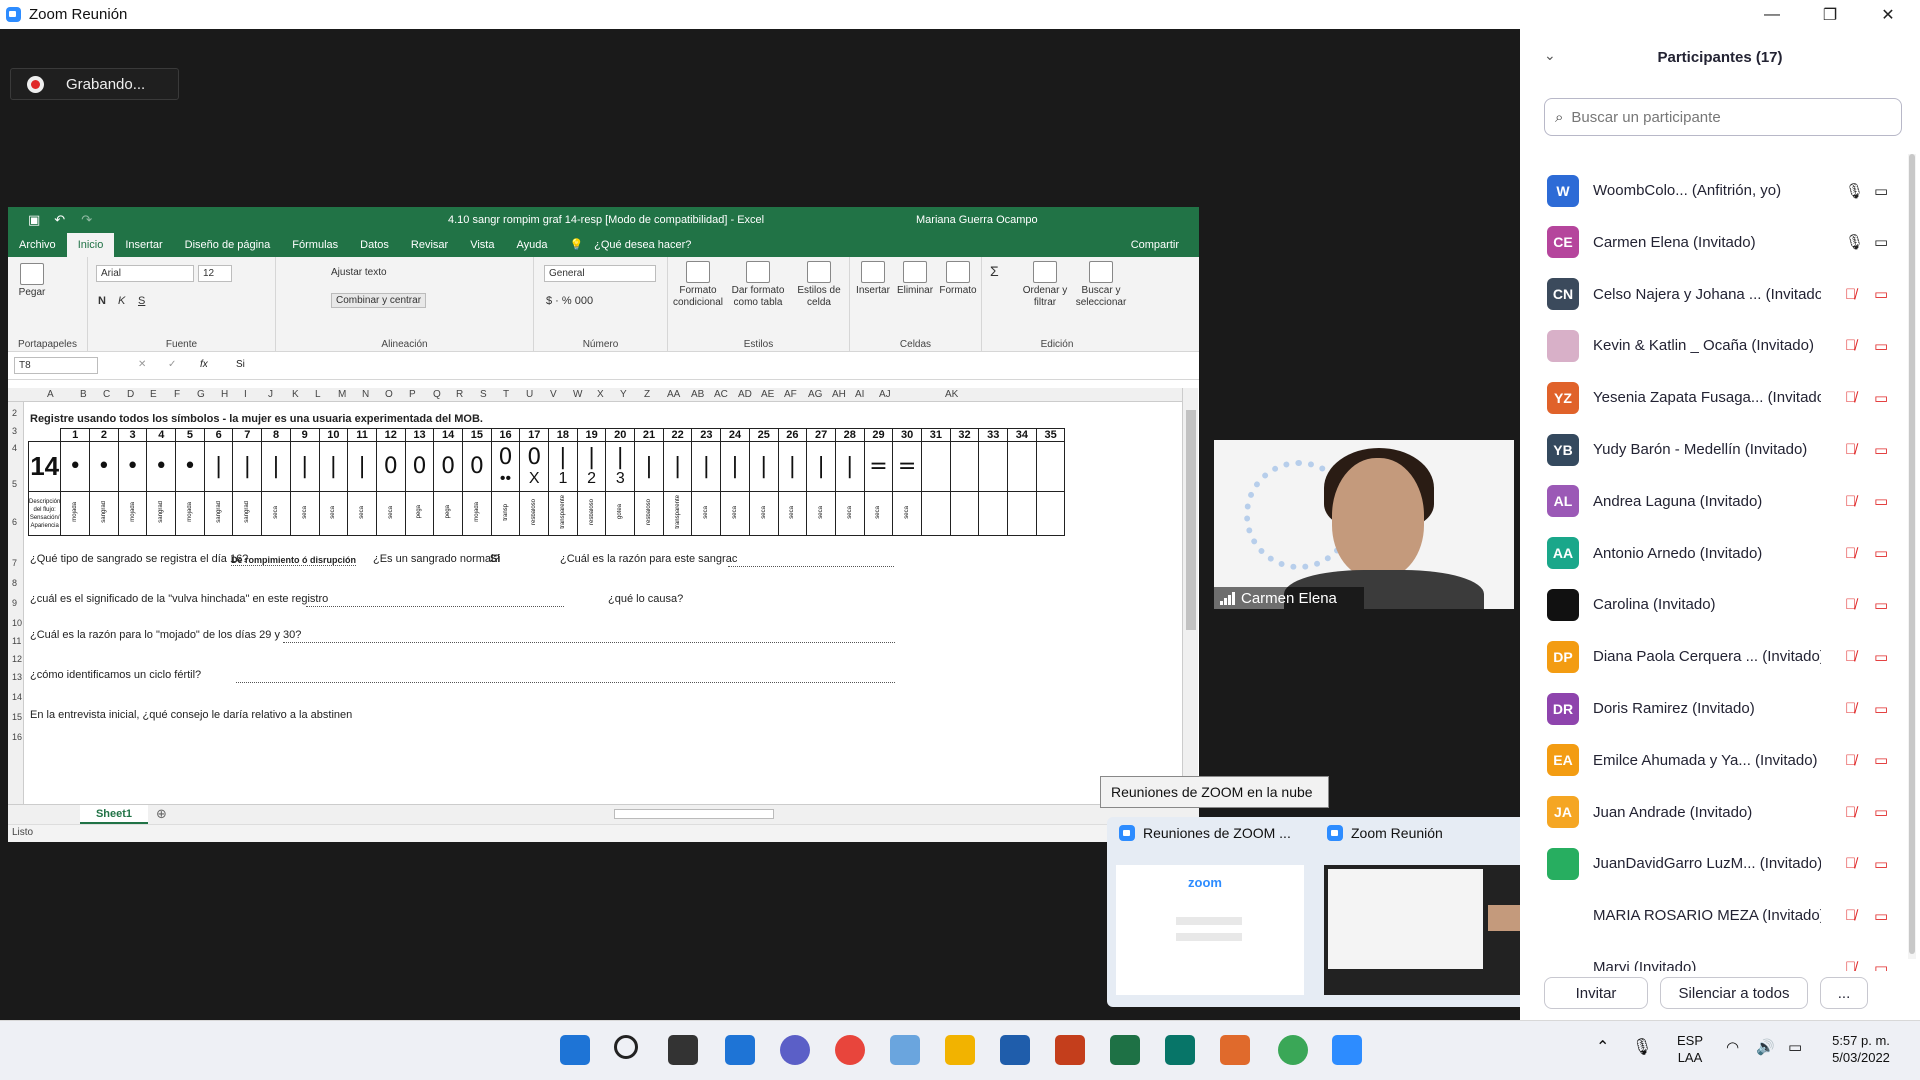  Describe the element at coordinates (859, 394) in the screenshot. I see `column-header: AI` at that location.